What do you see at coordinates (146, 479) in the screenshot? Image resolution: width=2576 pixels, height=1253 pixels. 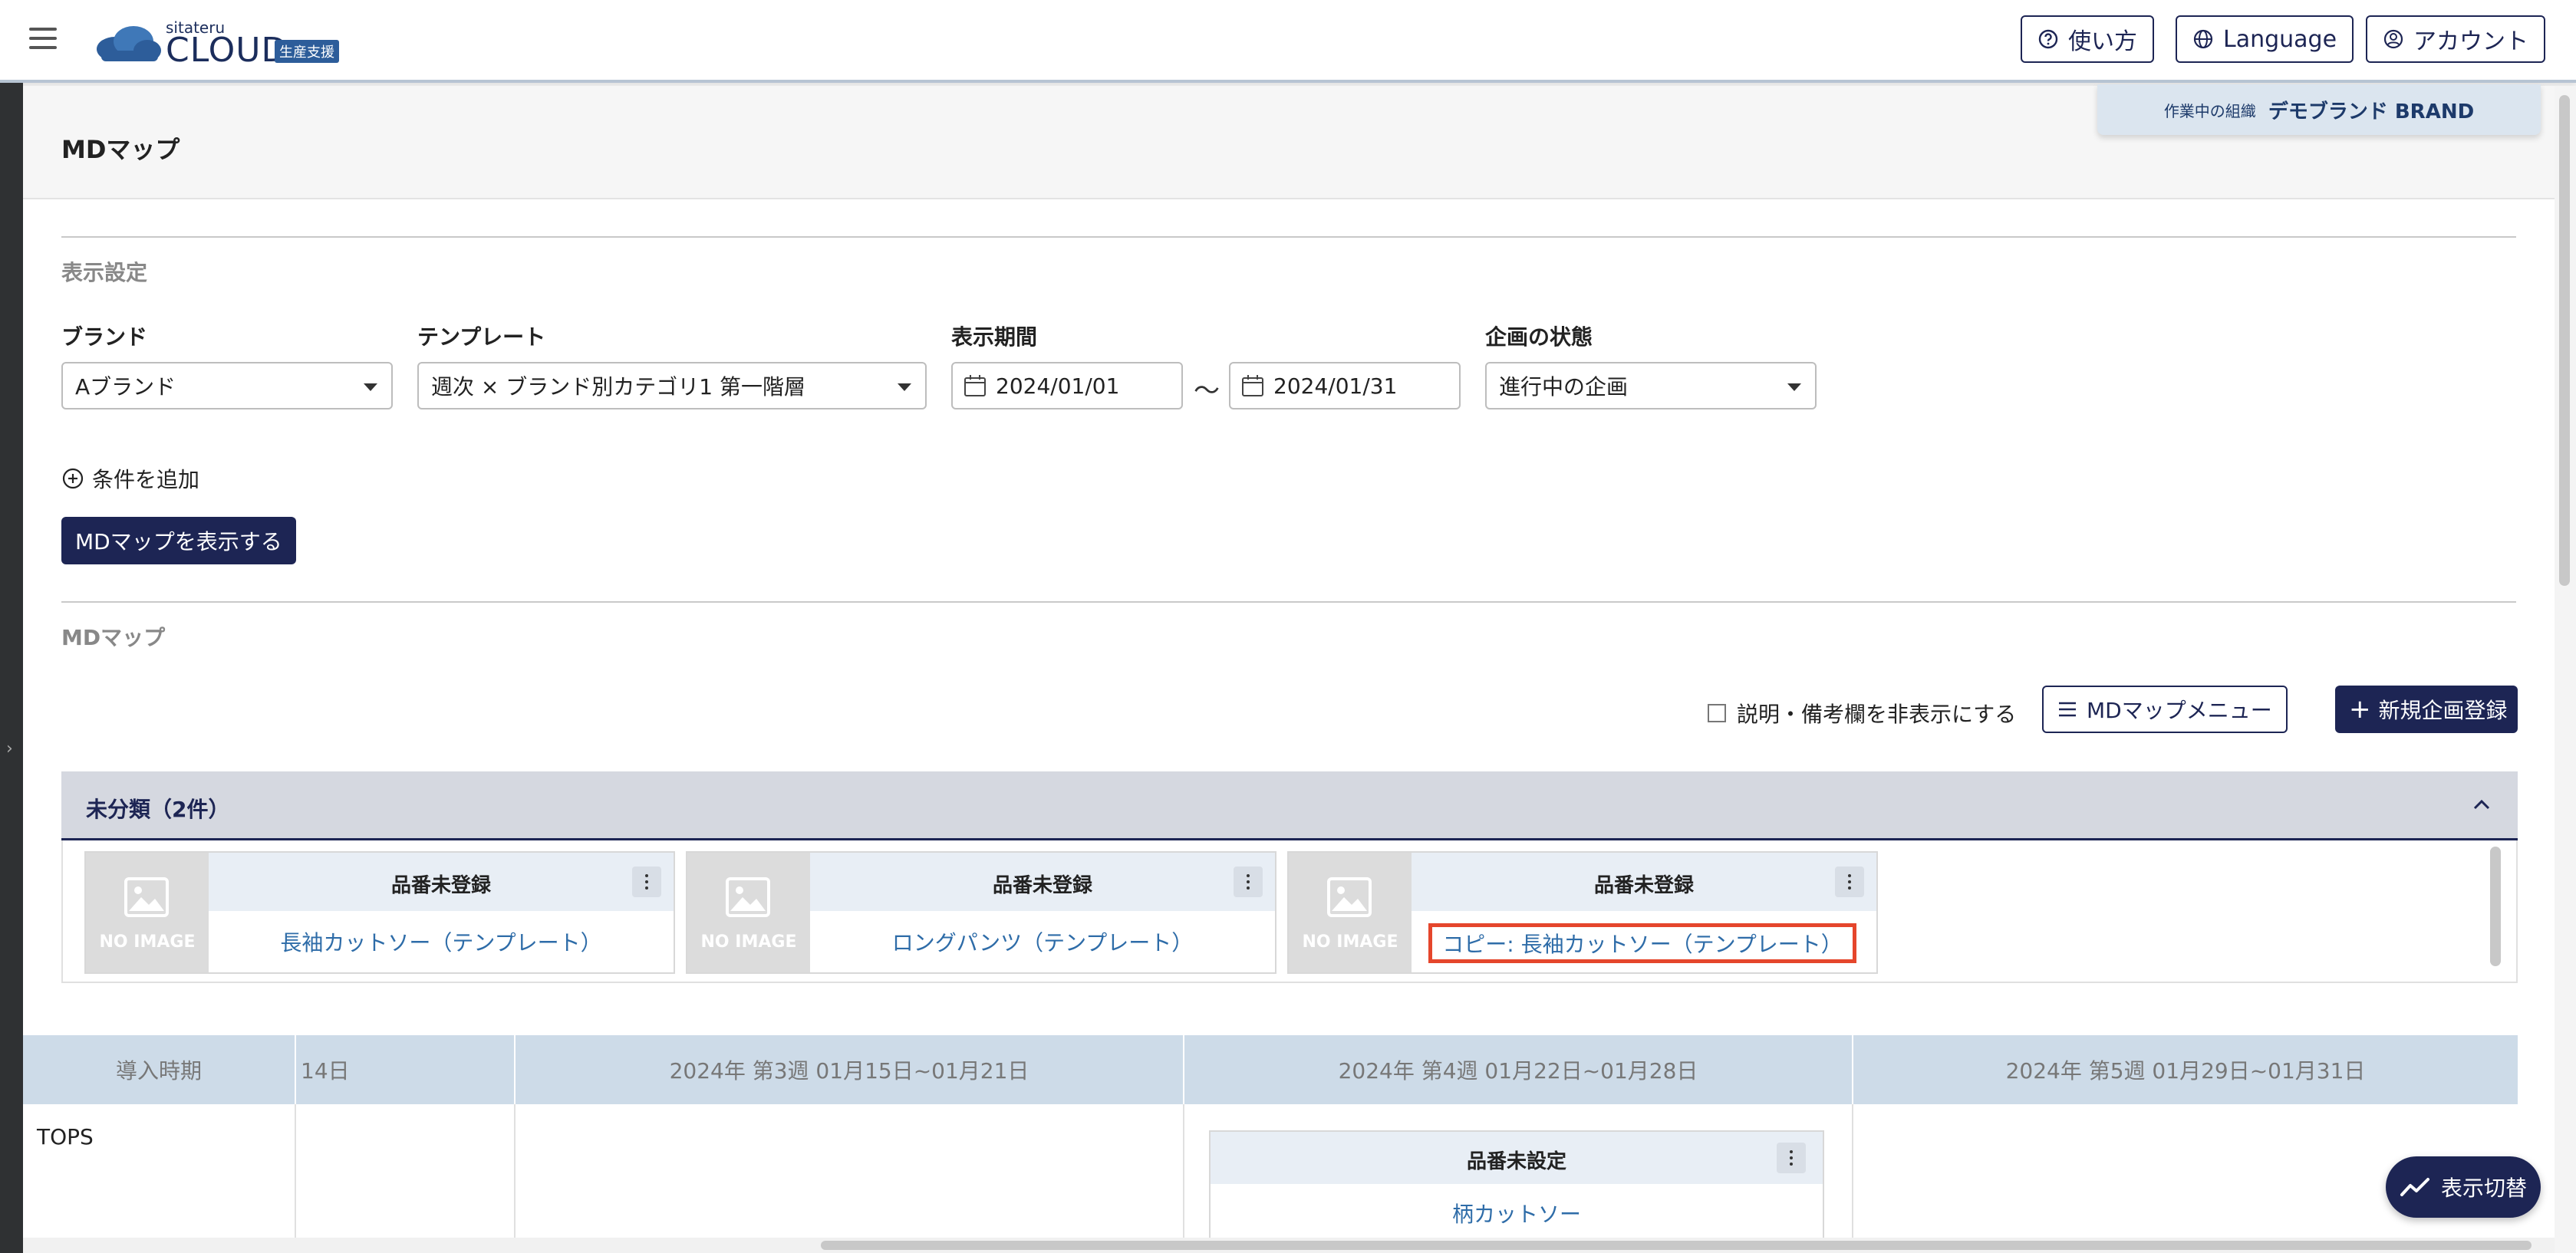 I see `add-condition-label: 条件を追加` at bounding box center [146, 479].